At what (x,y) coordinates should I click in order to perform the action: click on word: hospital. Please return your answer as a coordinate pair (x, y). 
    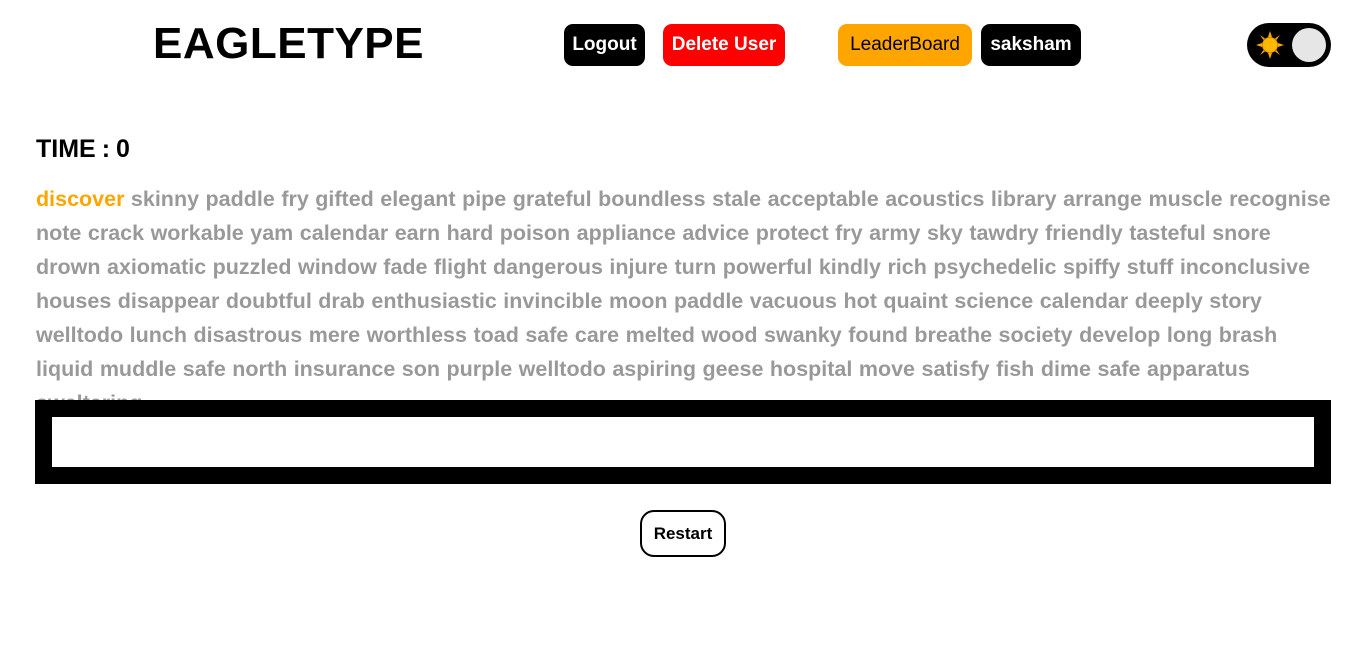
    Looking at the image, I should click on (811, 369).